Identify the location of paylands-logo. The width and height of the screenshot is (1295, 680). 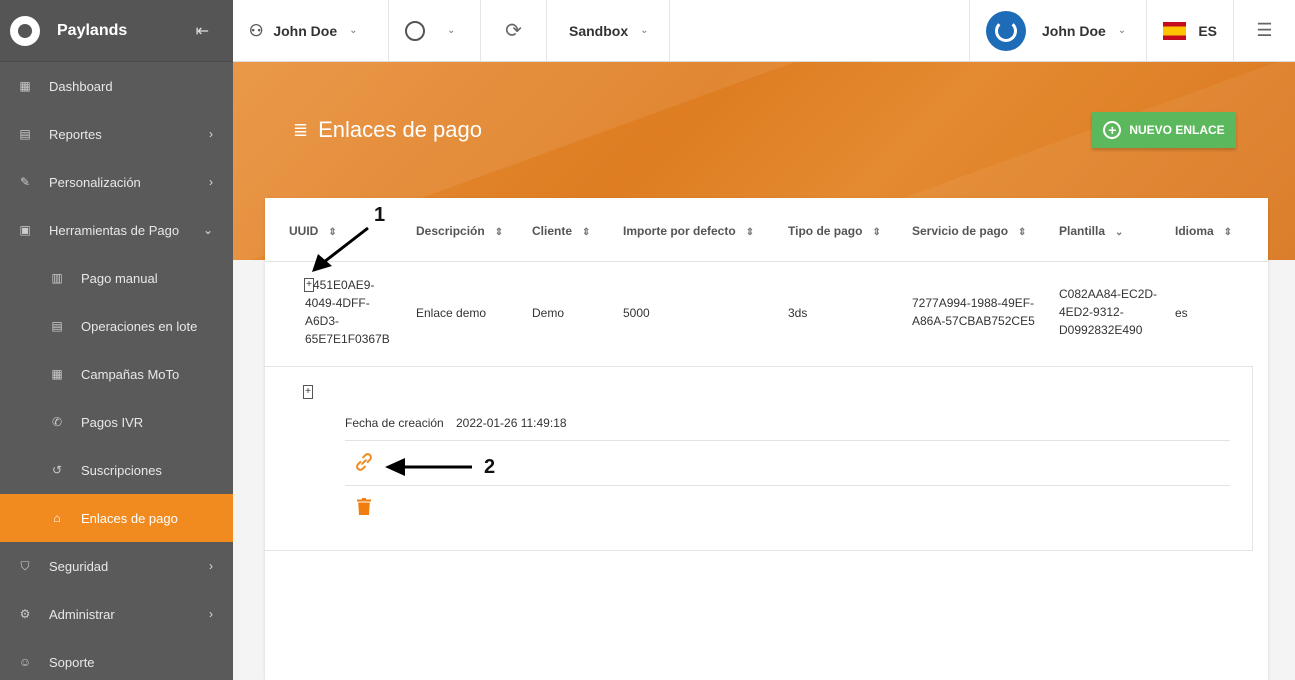
(25, 30).